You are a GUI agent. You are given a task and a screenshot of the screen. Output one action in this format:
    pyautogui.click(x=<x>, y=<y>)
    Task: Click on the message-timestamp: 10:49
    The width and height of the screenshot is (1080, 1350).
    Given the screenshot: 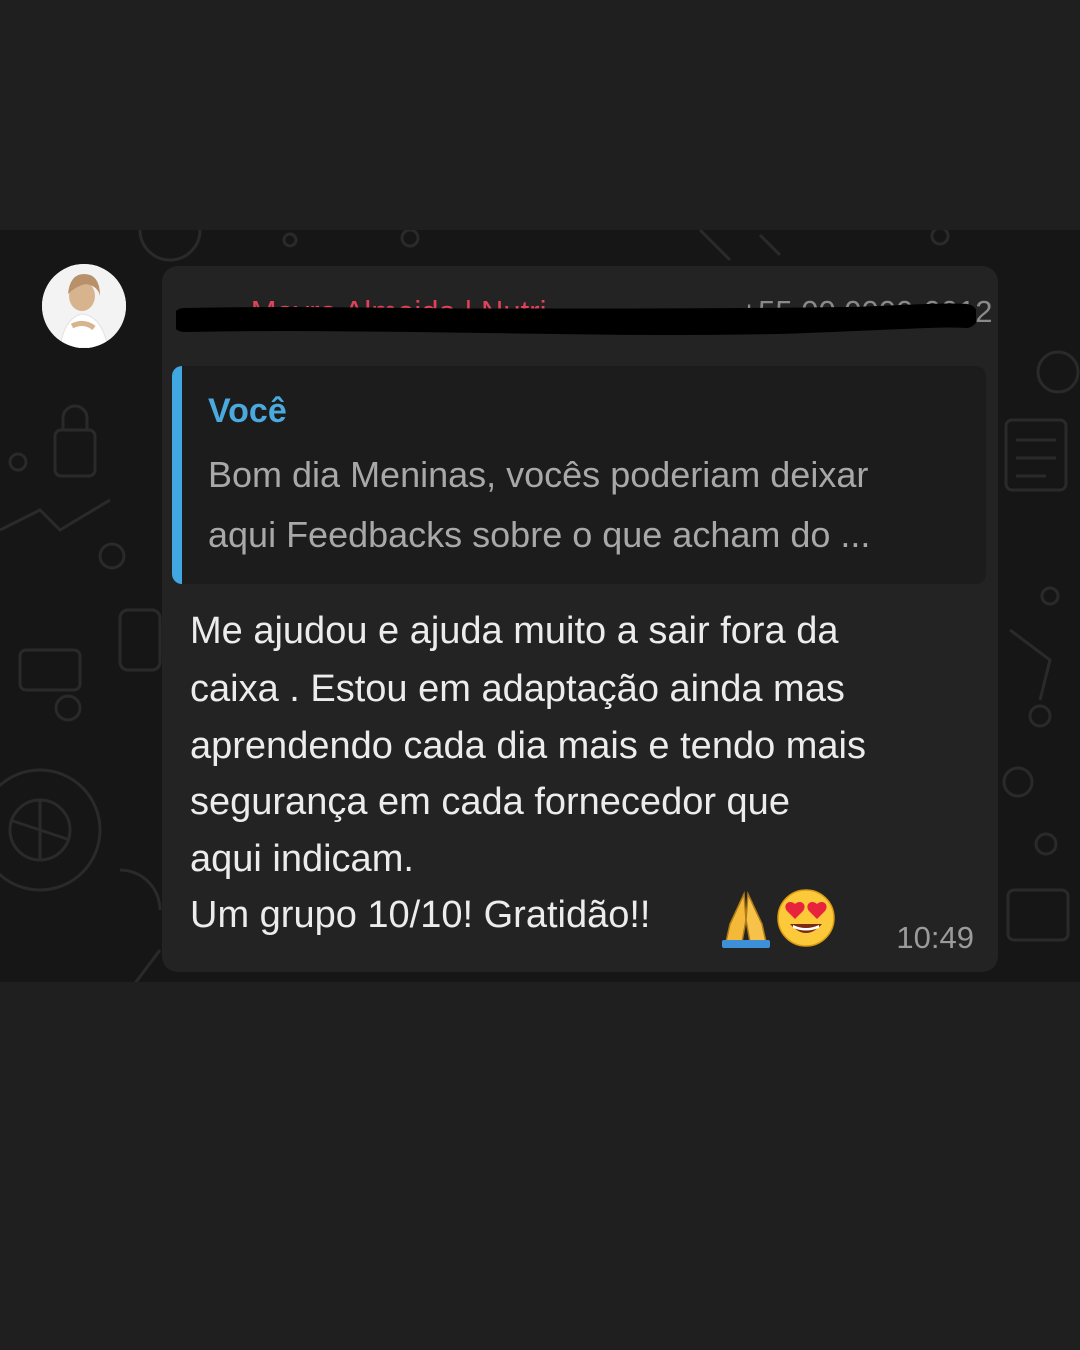 What is the action you would take?
    pyautogui.click(x=935, y=937)
    